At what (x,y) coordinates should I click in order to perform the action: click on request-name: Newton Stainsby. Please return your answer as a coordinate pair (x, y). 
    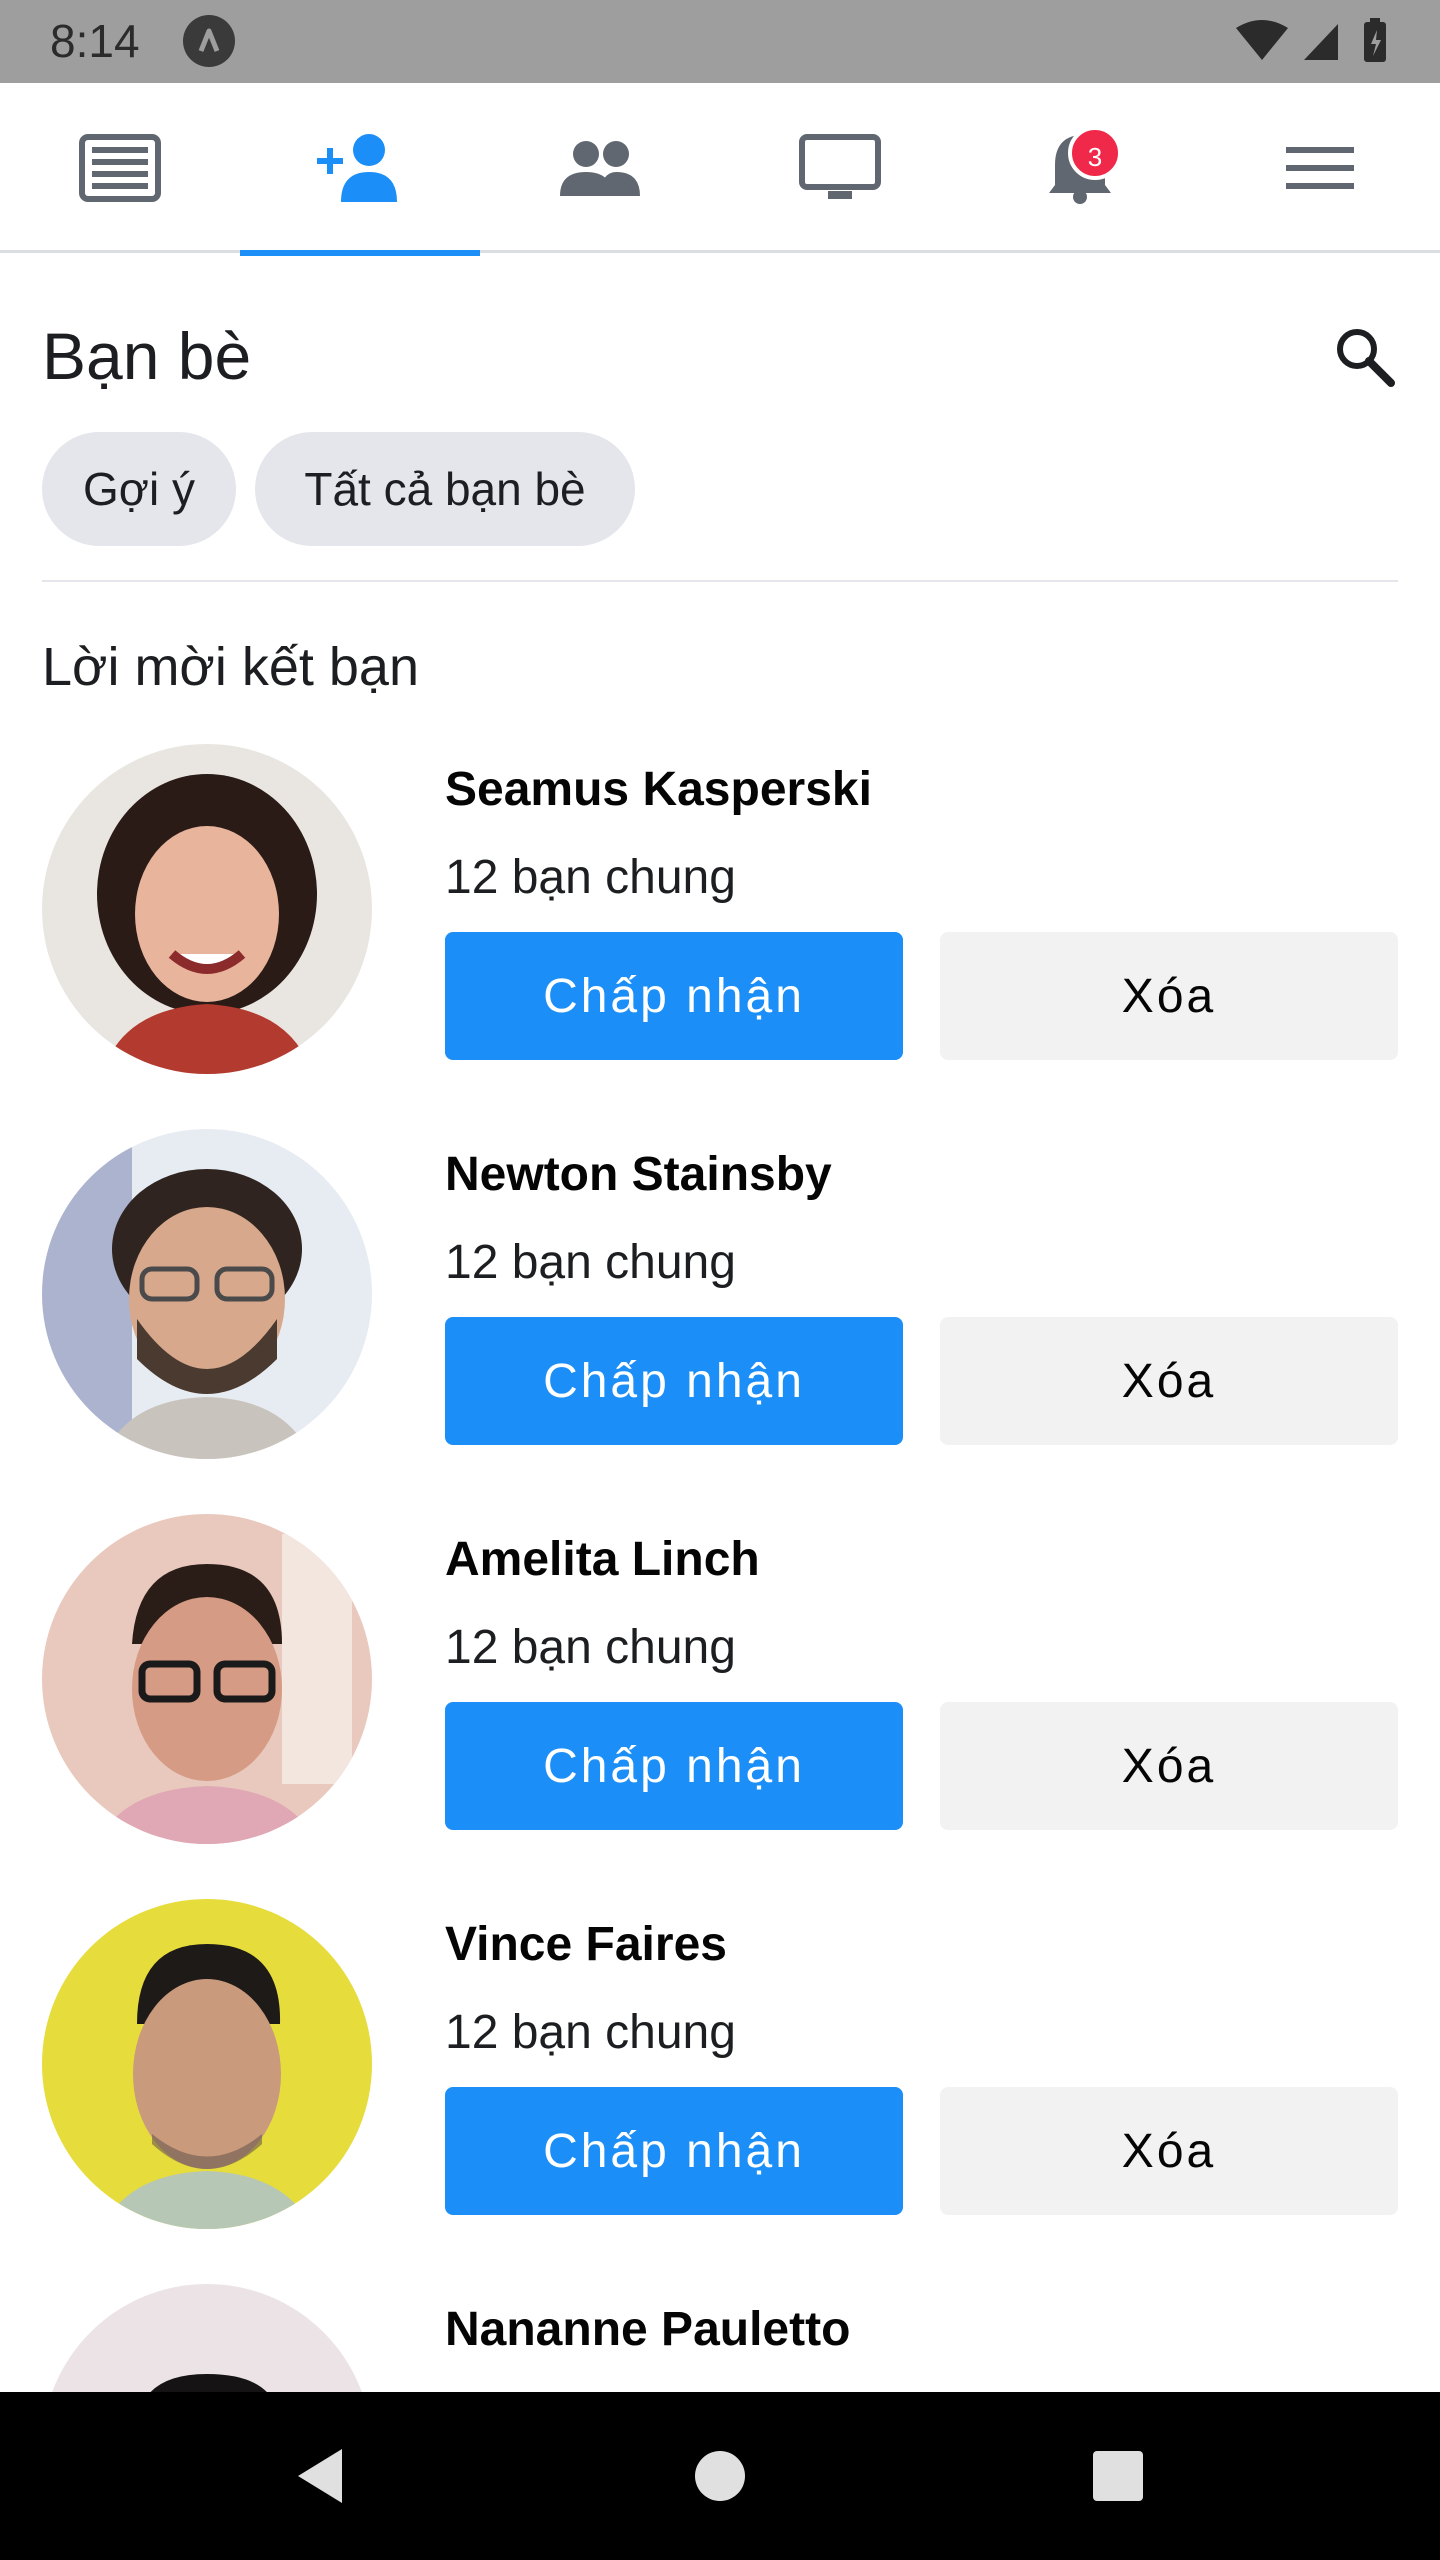
    Looking at the image, I should click on (638, 1174).